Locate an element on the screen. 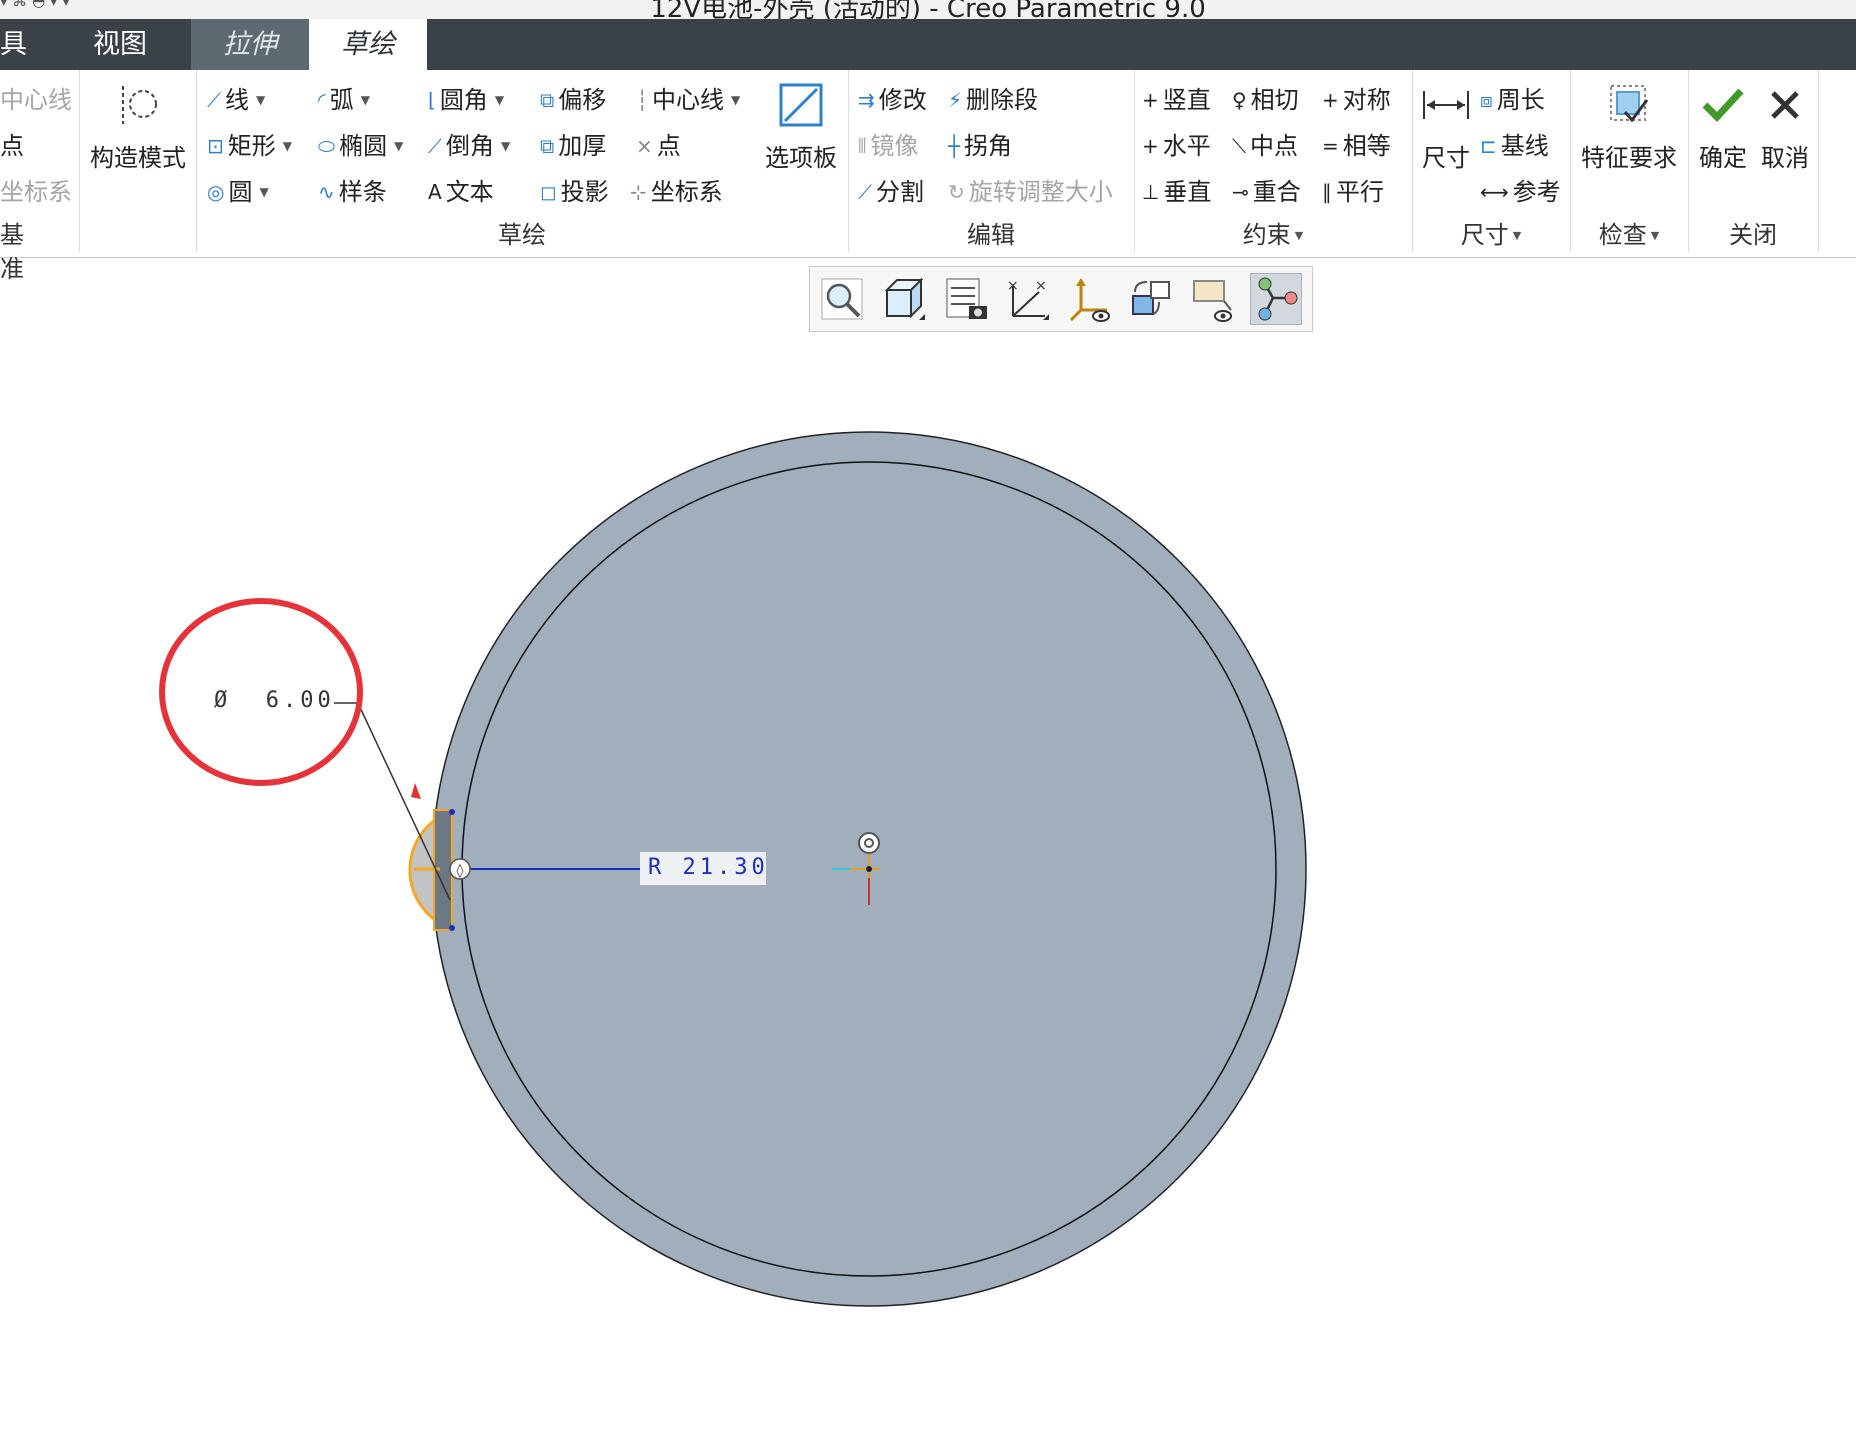 Image resolution: width=1856 pixels, height=1447 pixels. corner-icon: ┼ is located at coordinates (954, 146).